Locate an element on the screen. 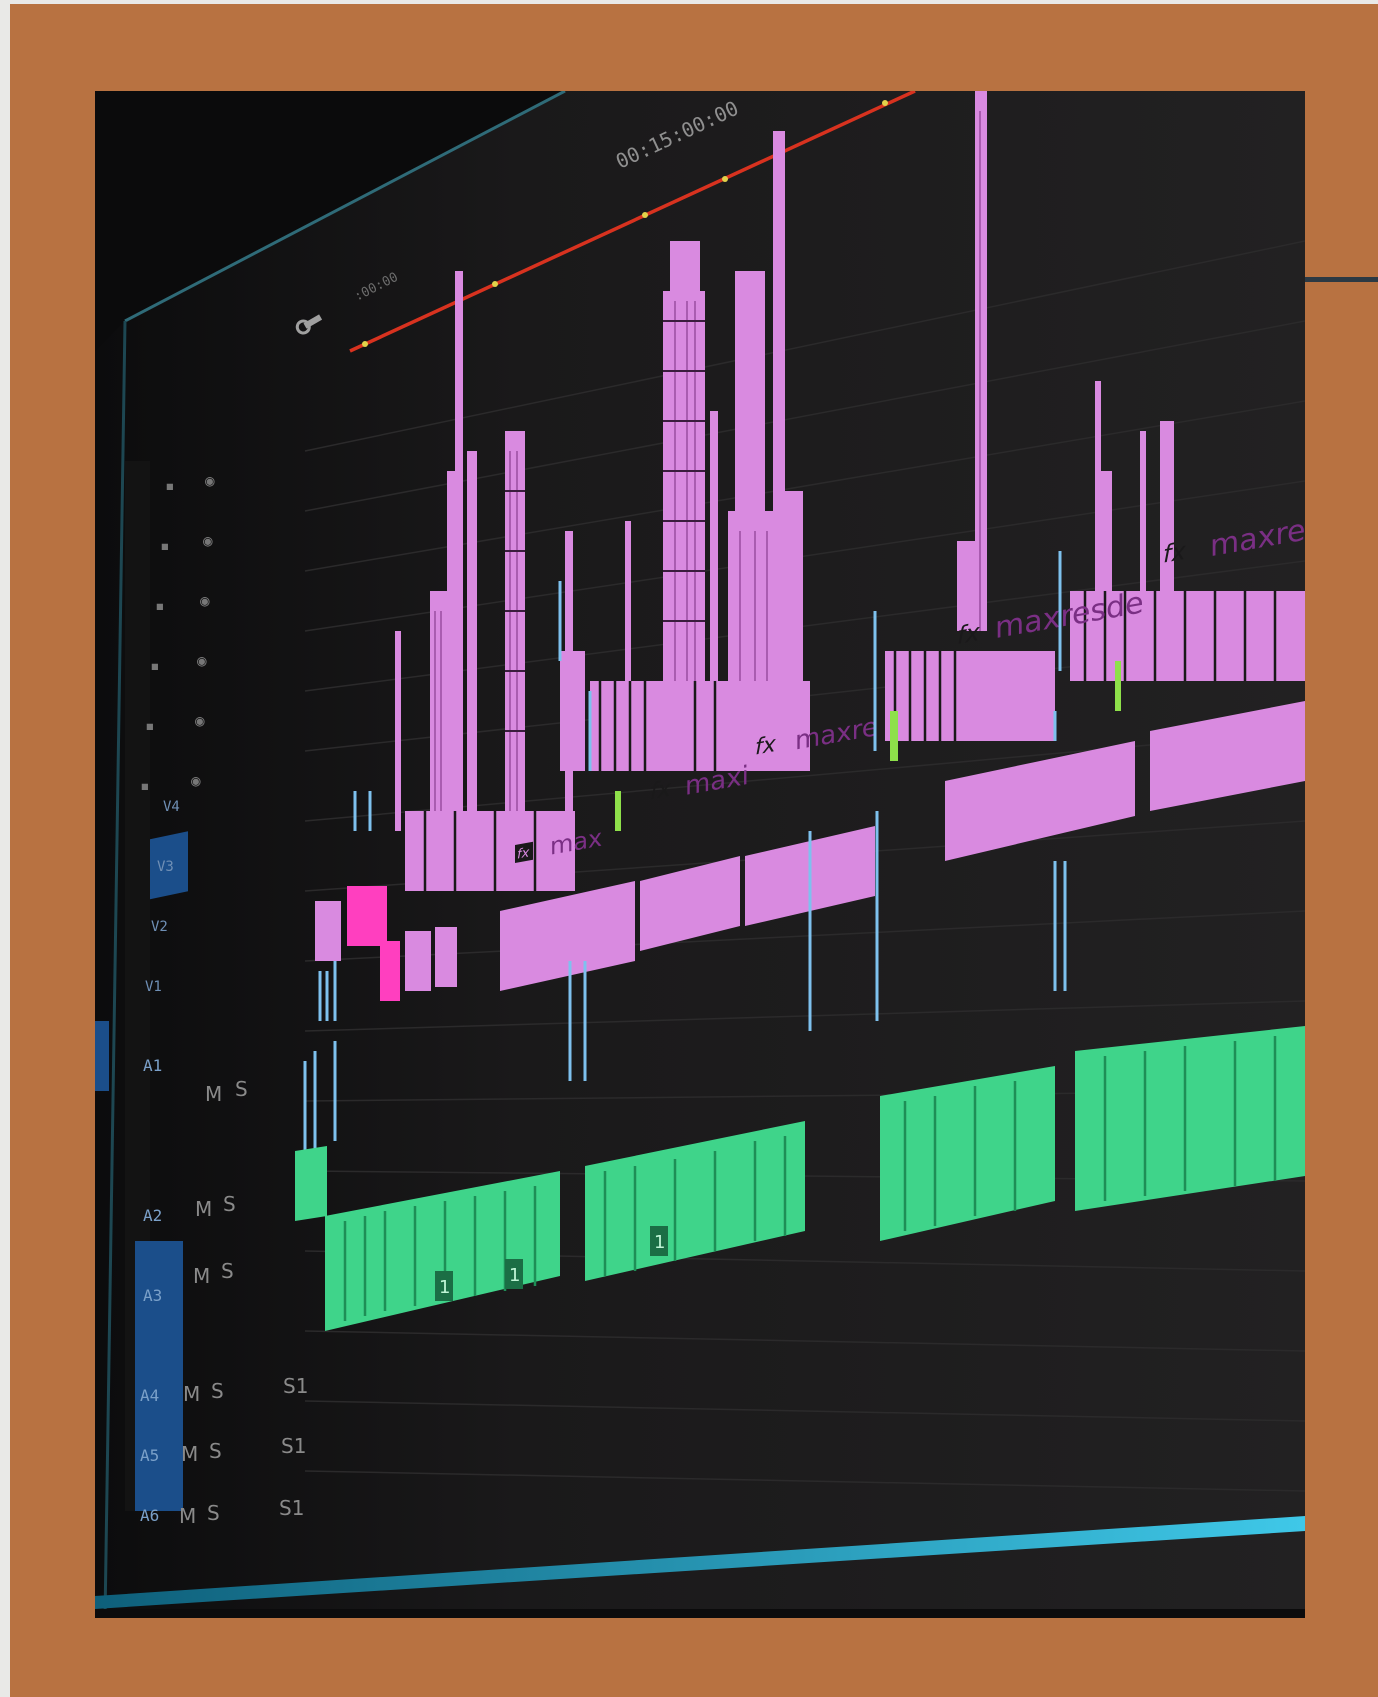  track-label-a2: A2 is located at coordinates (152, 1215).